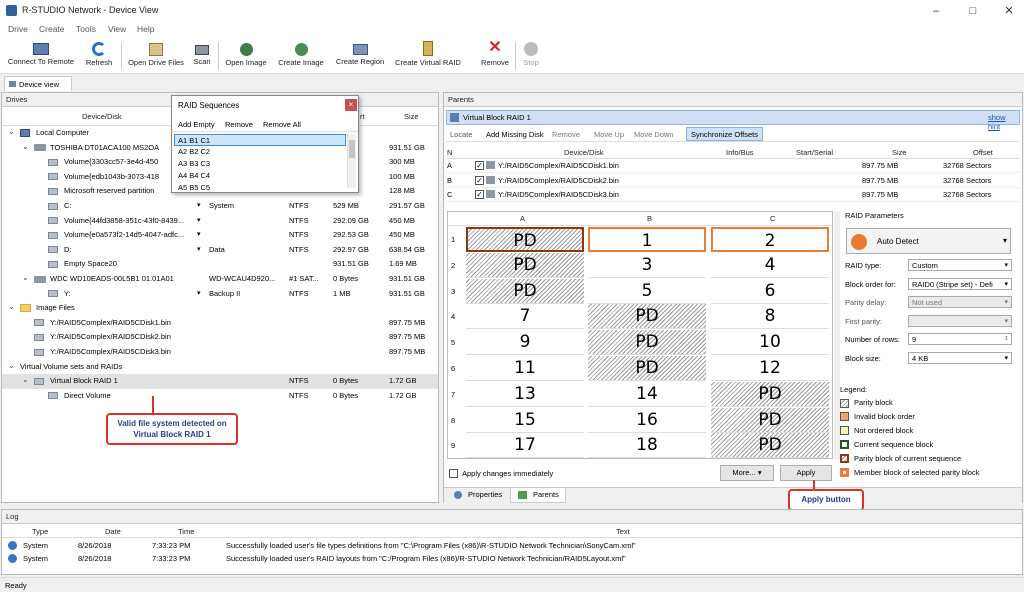  I want to click on col-start: rt, so click(362, 116).